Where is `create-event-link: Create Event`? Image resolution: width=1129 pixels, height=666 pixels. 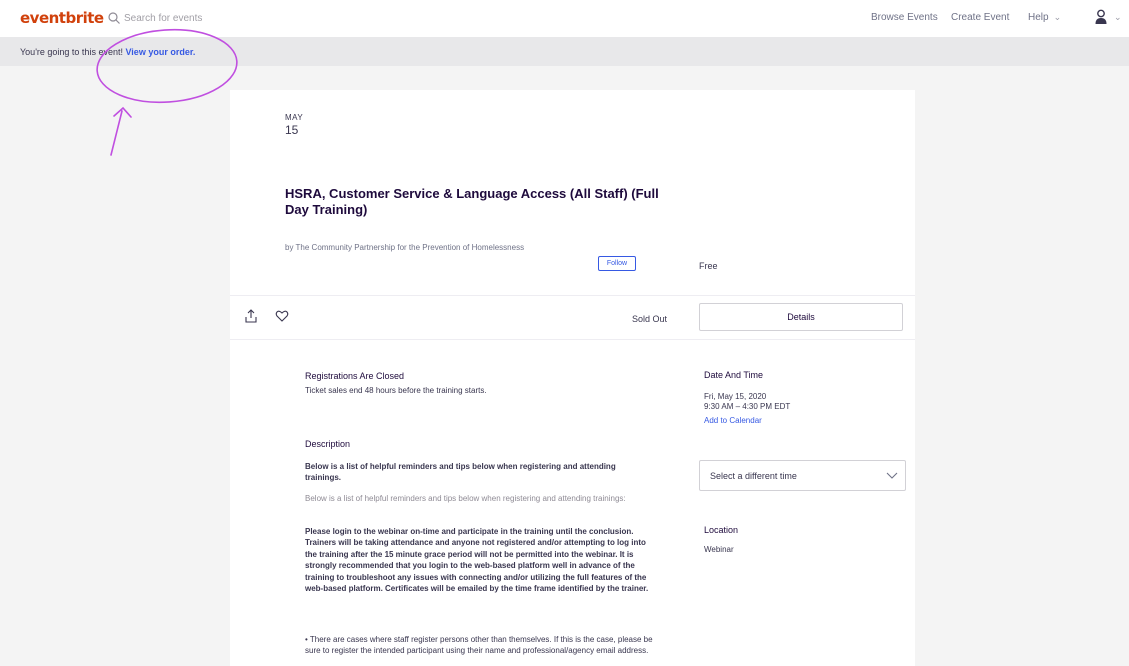
create-event-link: Create Event is located at coordinates (980, 17).